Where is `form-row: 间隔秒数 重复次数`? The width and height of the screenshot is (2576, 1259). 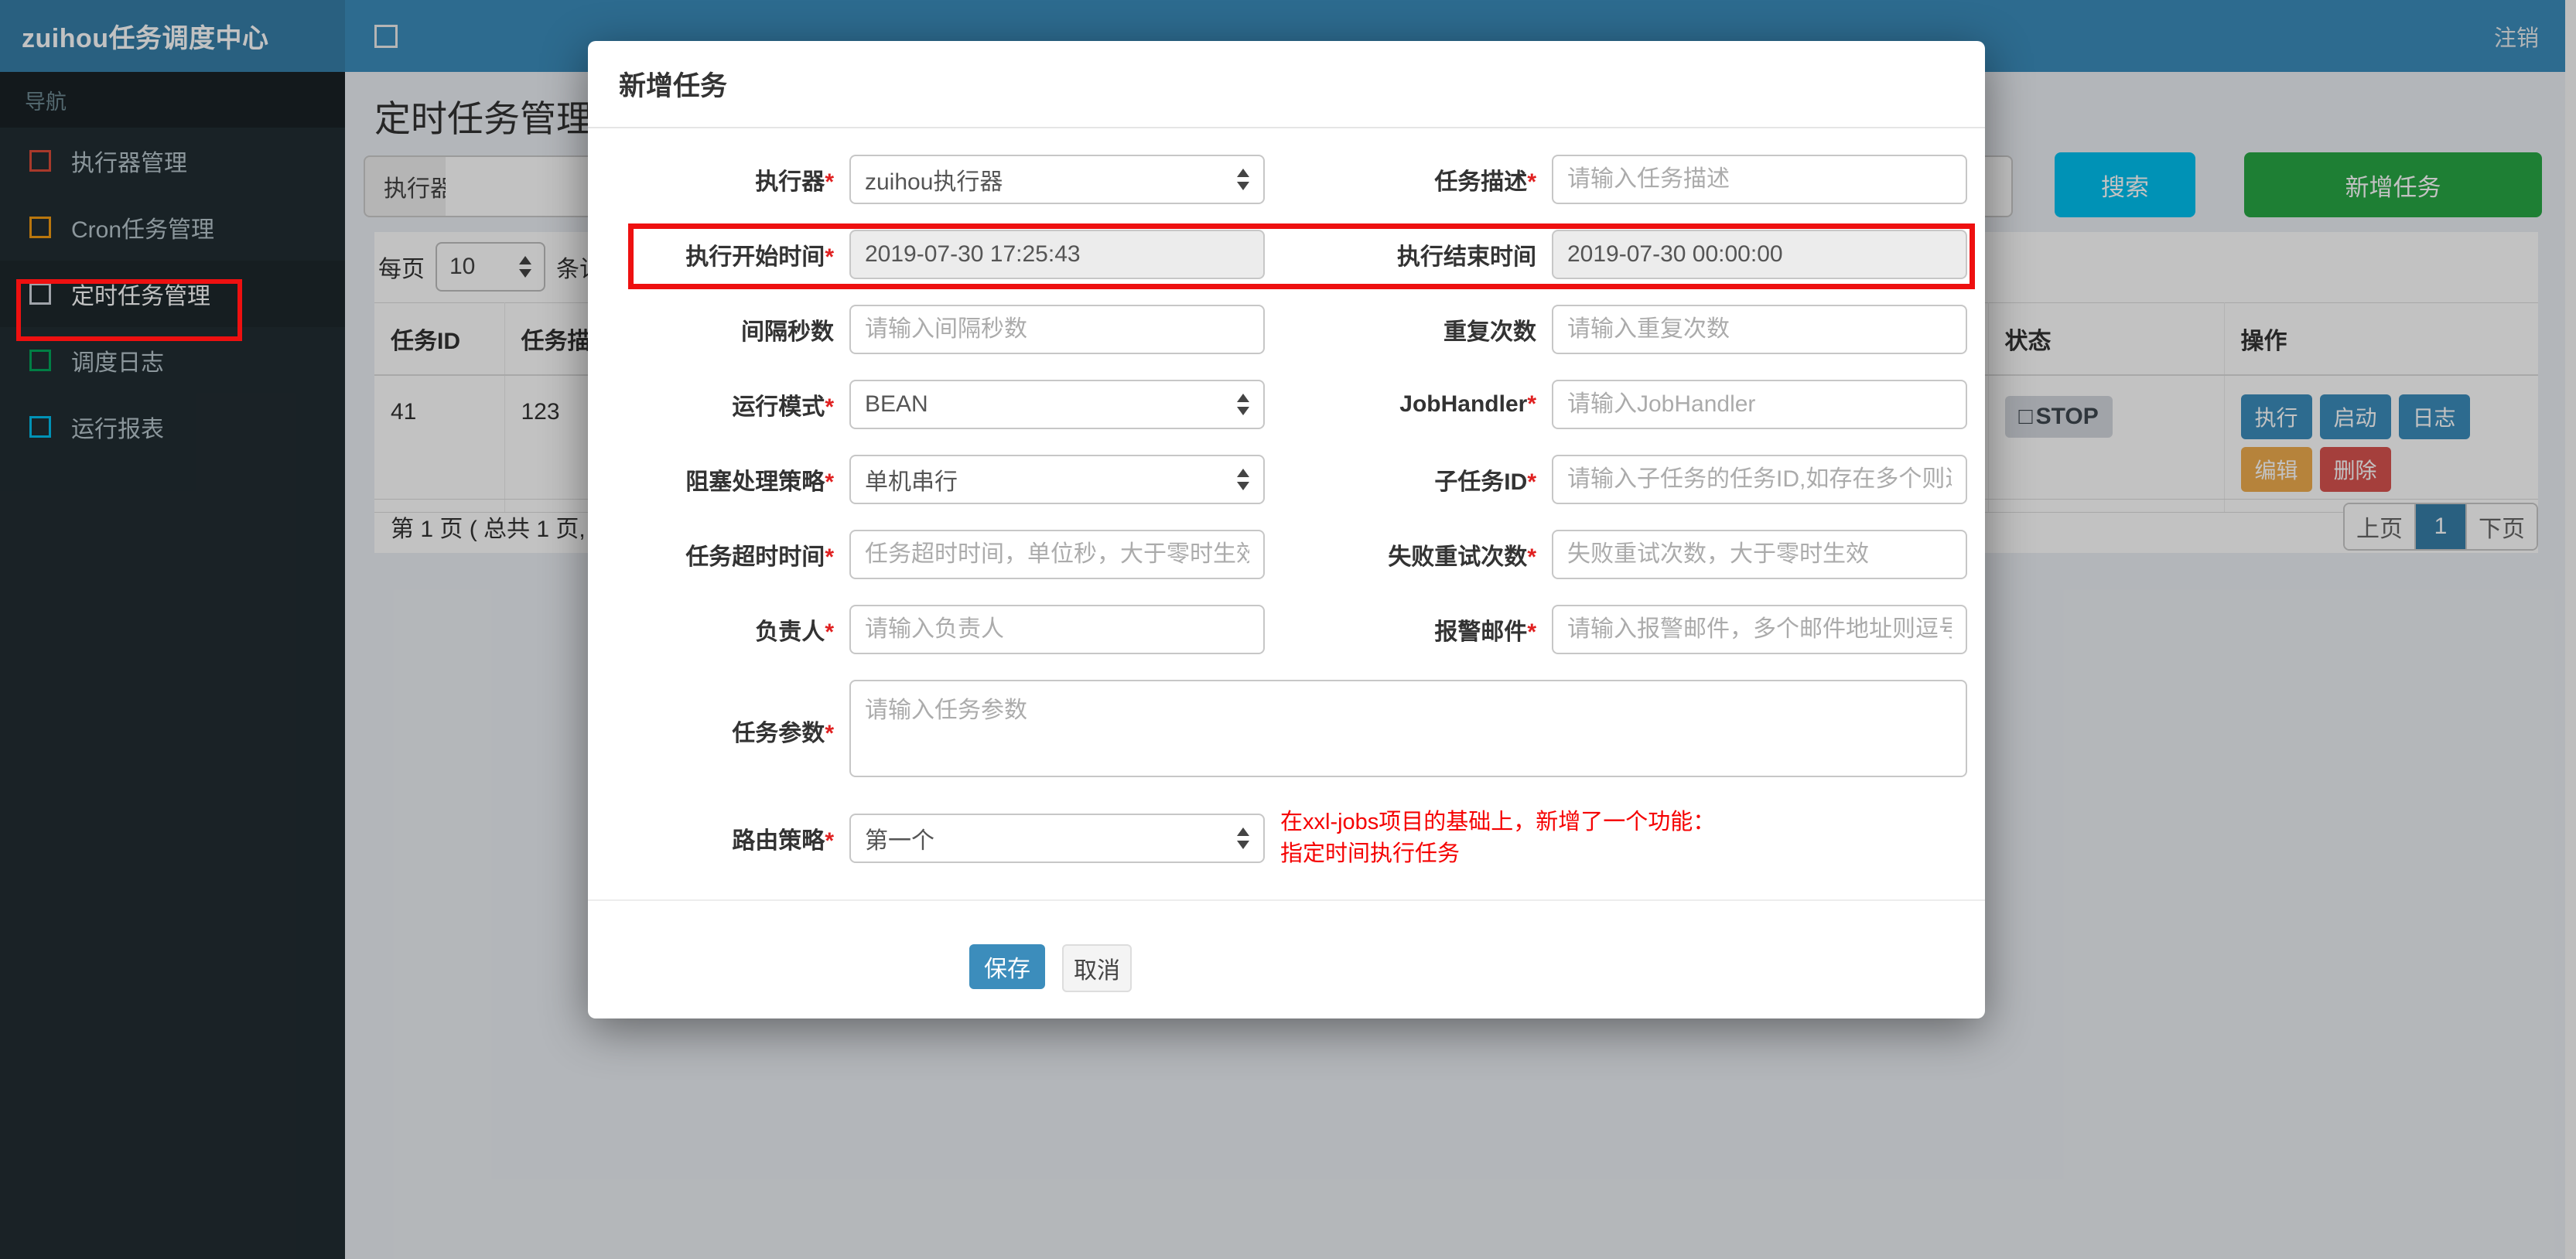
form-row: 间隔秒数 重复次数 is located at coordinates (1286, 329).